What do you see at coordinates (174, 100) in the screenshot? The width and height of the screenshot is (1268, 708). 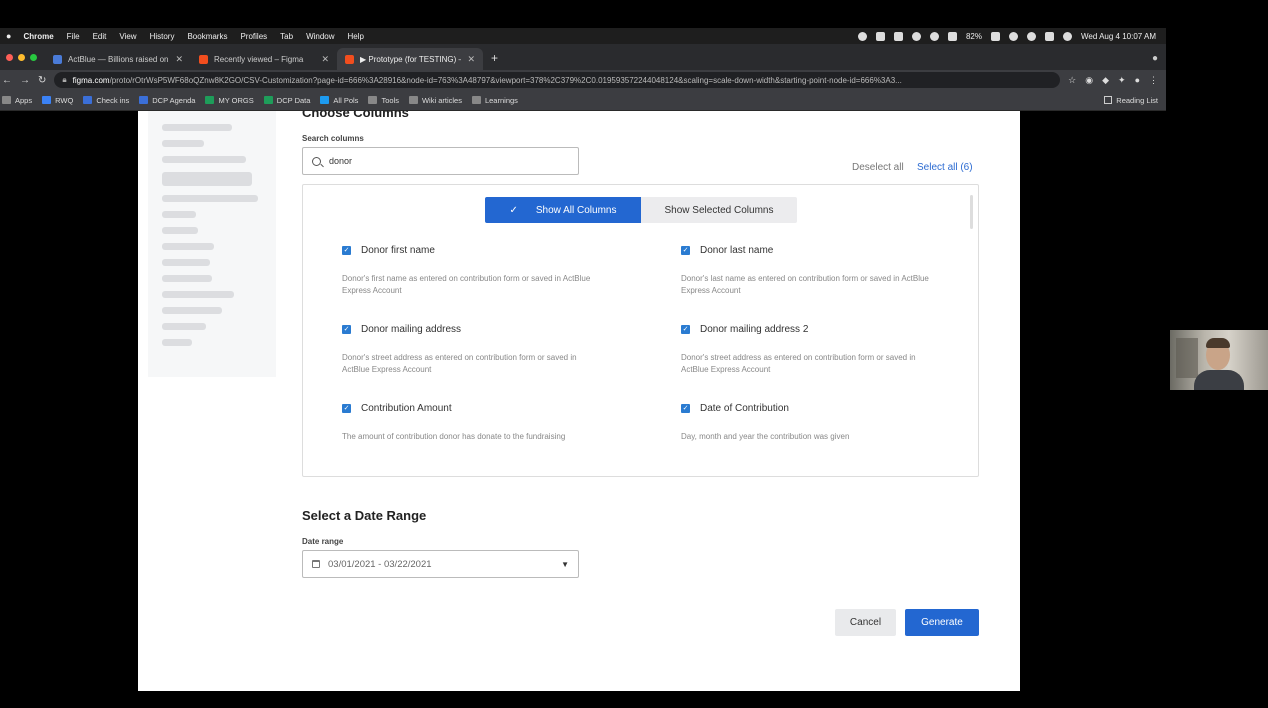 I see `bookmark-label: DCP Agenda` at bounding box center [174, 100].